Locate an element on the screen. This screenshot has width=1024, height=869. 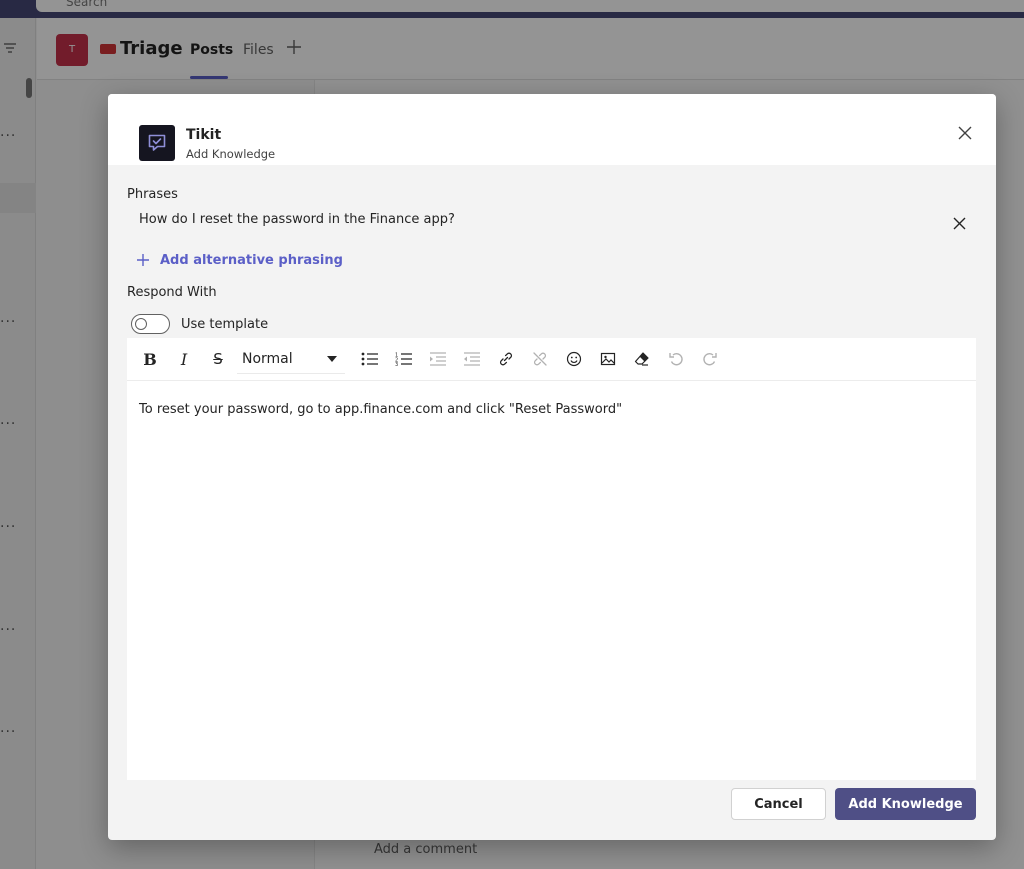
add-alternative-phrasing-button: Add alternative phrasing is located at coordinates (238, 260).